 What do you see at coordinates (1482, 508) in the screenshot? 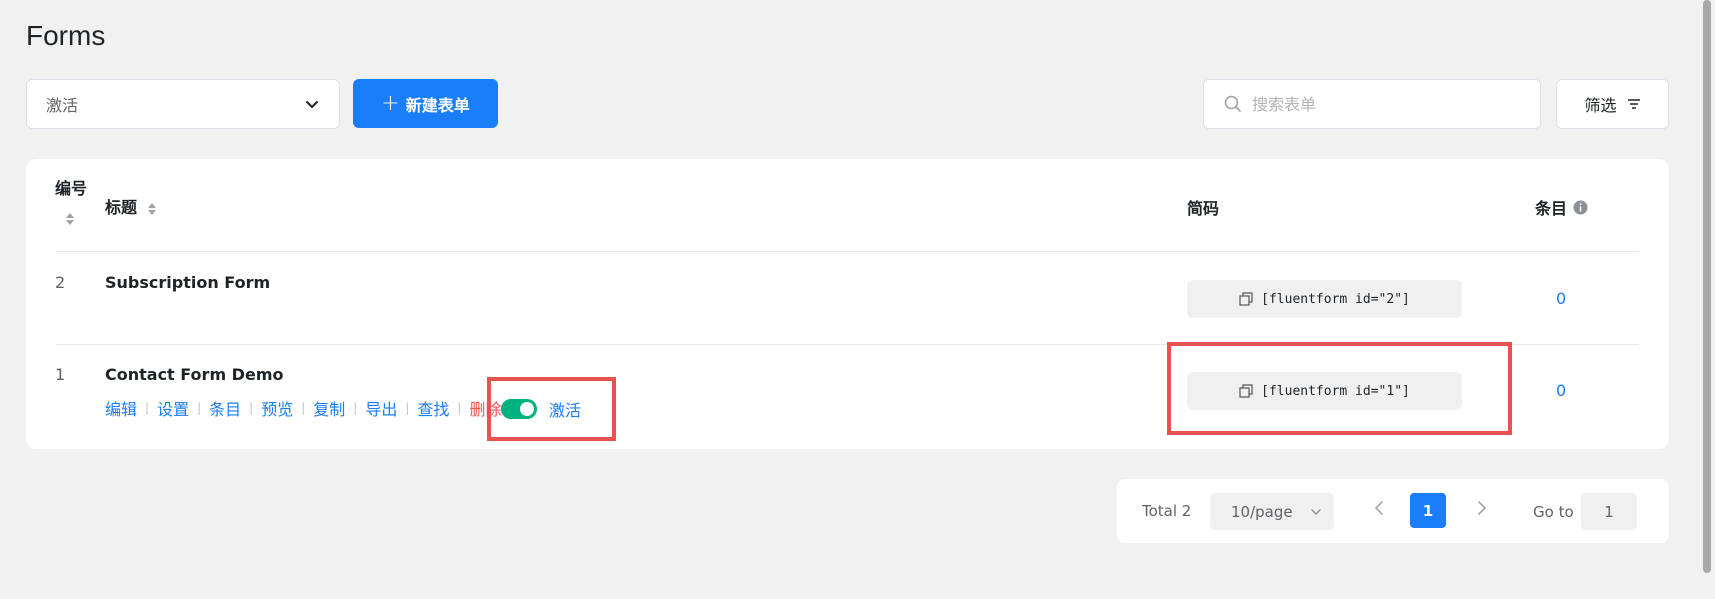
I see `next-page-icon` at bounding box center [1482, 508].